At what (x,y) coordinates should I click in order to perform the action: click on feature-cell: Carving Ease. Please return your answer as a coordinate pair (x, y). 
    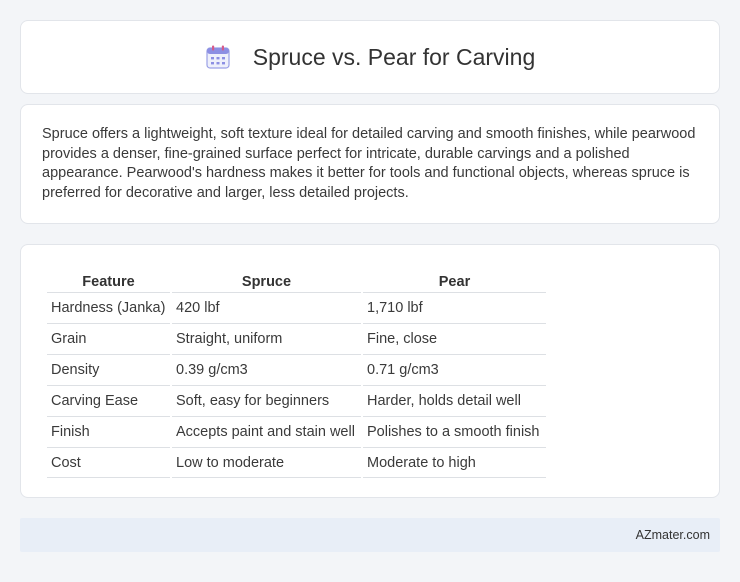
    Looking at the image, I should click on (108, 400).